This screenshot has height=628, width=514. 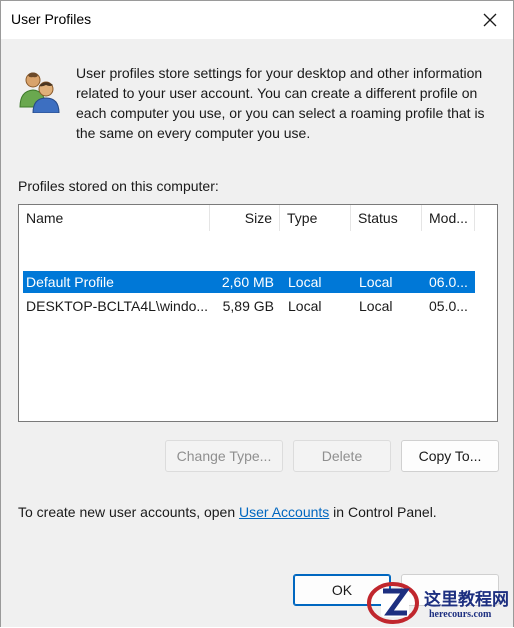 What do you see at coordinates (383, 512) in the screenshot?
I see `footer-suffix: in Control Panel.` at bounding box center [383, 512].